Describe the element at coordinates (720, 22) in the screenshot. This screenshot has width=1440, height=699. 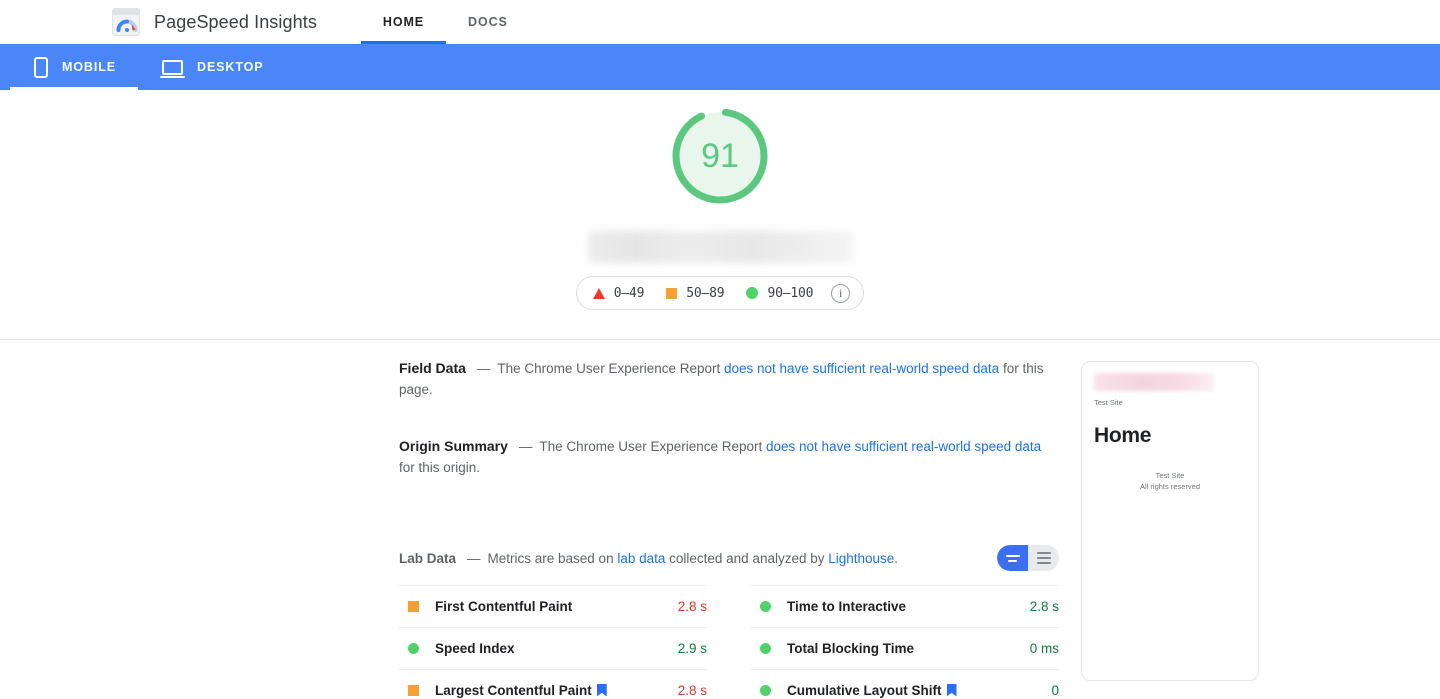
I see `app-header: PageSpeed Insights HOME DOCS` at that location.